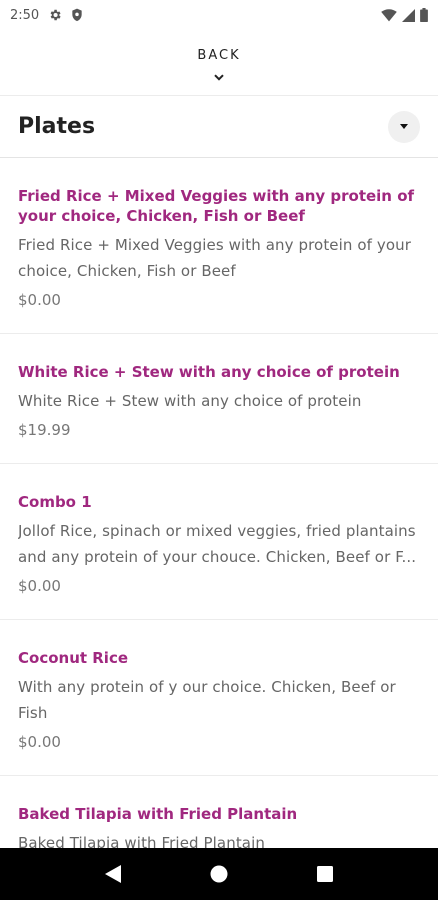 The width and height of the screenshot is (438, 900). What do you see at coordinates (113, 874) in the screenshot?
I see `nav-back-icon` at bounding box center [113, 874].